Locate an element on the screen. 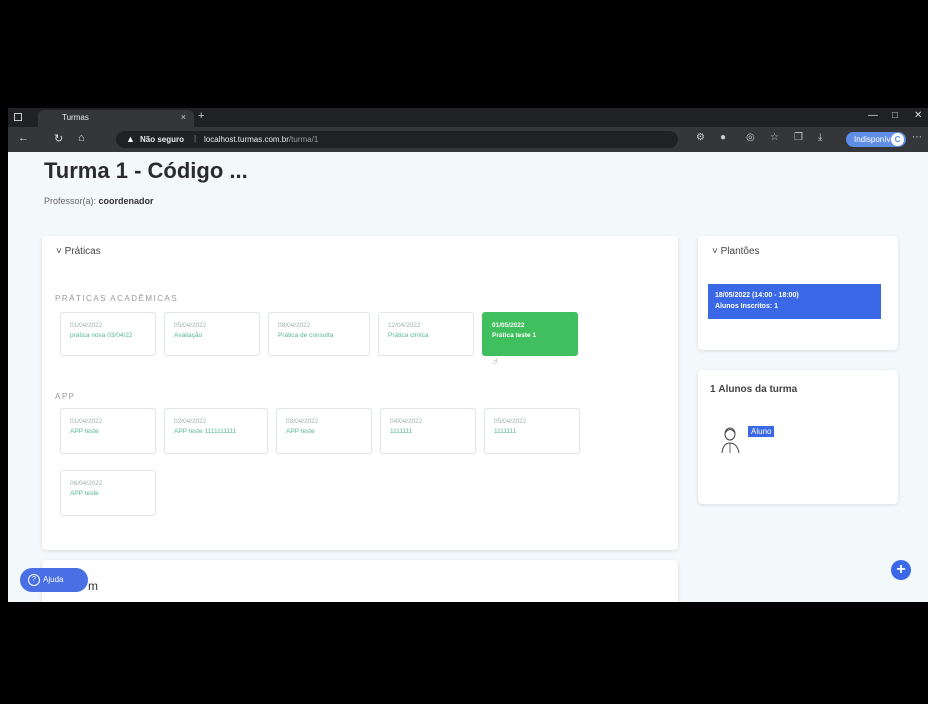  extension-icon: ⚙ is located at coordinates (700, 137).